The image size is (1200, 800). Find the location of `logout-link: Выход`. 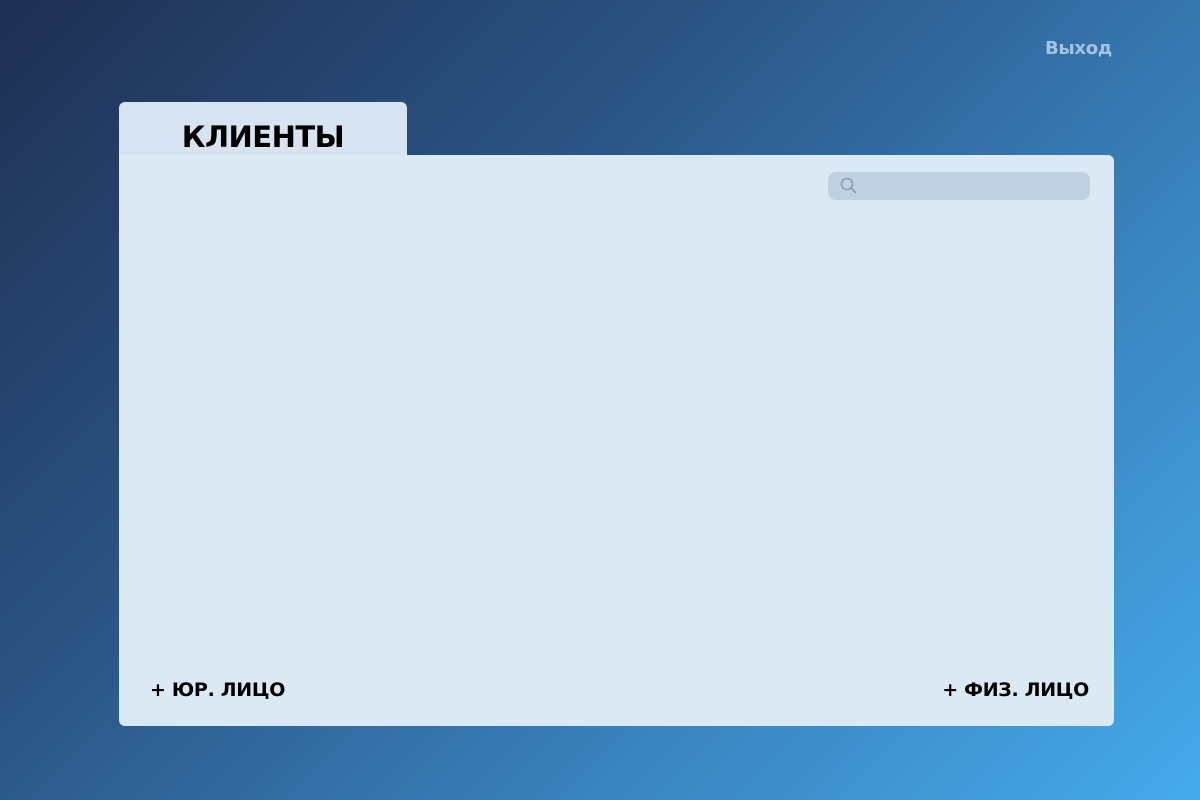

logout-link: Выход is located at coordinates (1078, 48).